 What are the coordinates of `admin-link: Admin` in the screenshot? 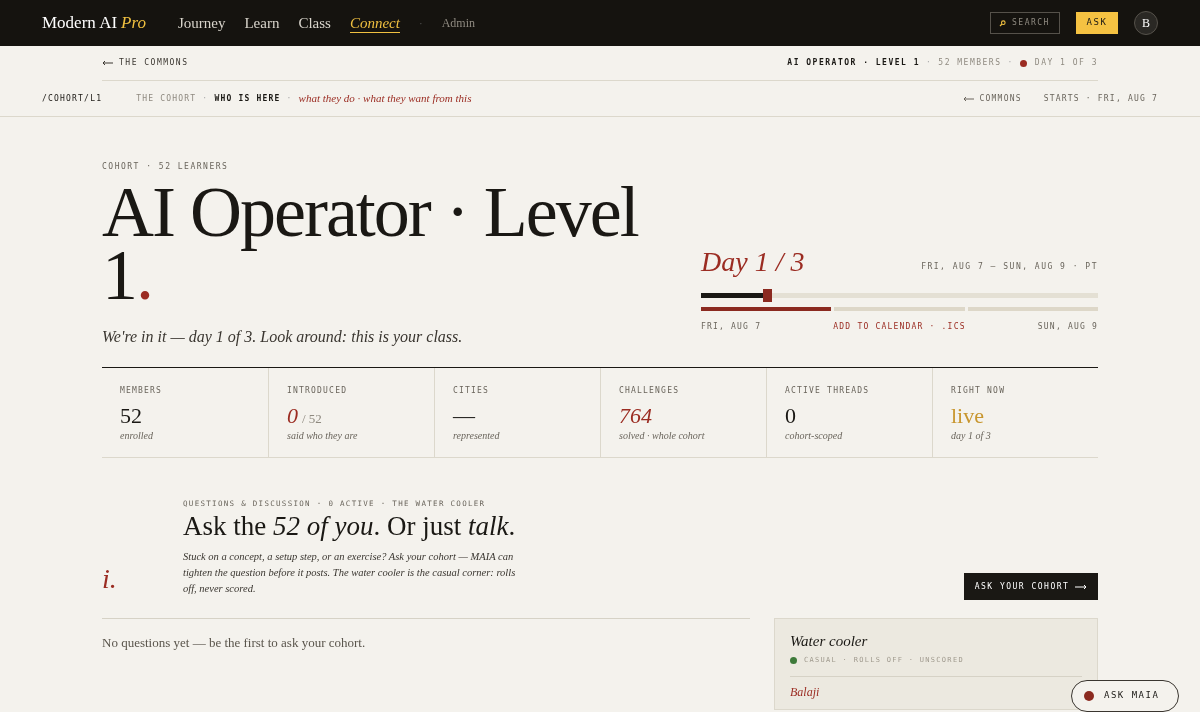 It's located at (458, 23).